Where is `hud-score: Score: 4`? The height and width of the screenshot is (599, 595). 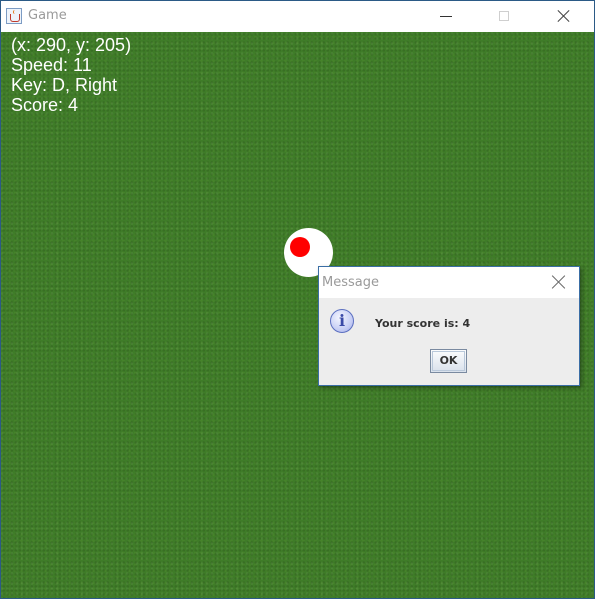 hud-score: Score: 4 is located at coordinates (45, 105).